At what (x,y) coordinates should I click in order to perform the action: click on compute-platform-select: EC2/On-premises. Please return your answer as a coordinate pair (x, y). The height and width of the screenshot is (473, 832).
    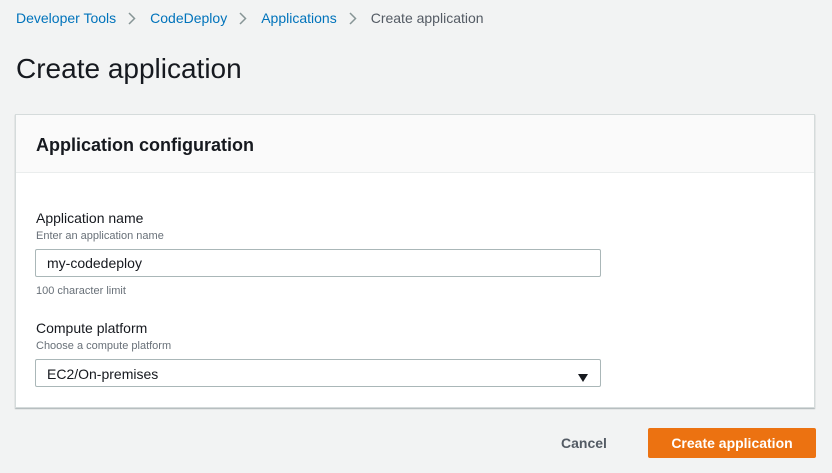
    Looking at the image, I should click on (318, 373).